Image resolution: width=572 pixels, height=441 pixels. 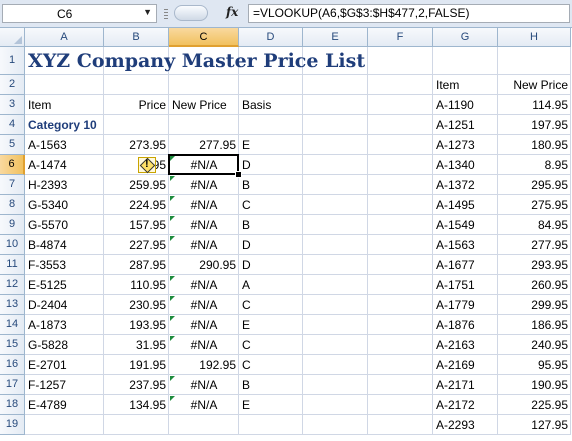 I want to click on function-icon: fx, so click(x=232, y=12).